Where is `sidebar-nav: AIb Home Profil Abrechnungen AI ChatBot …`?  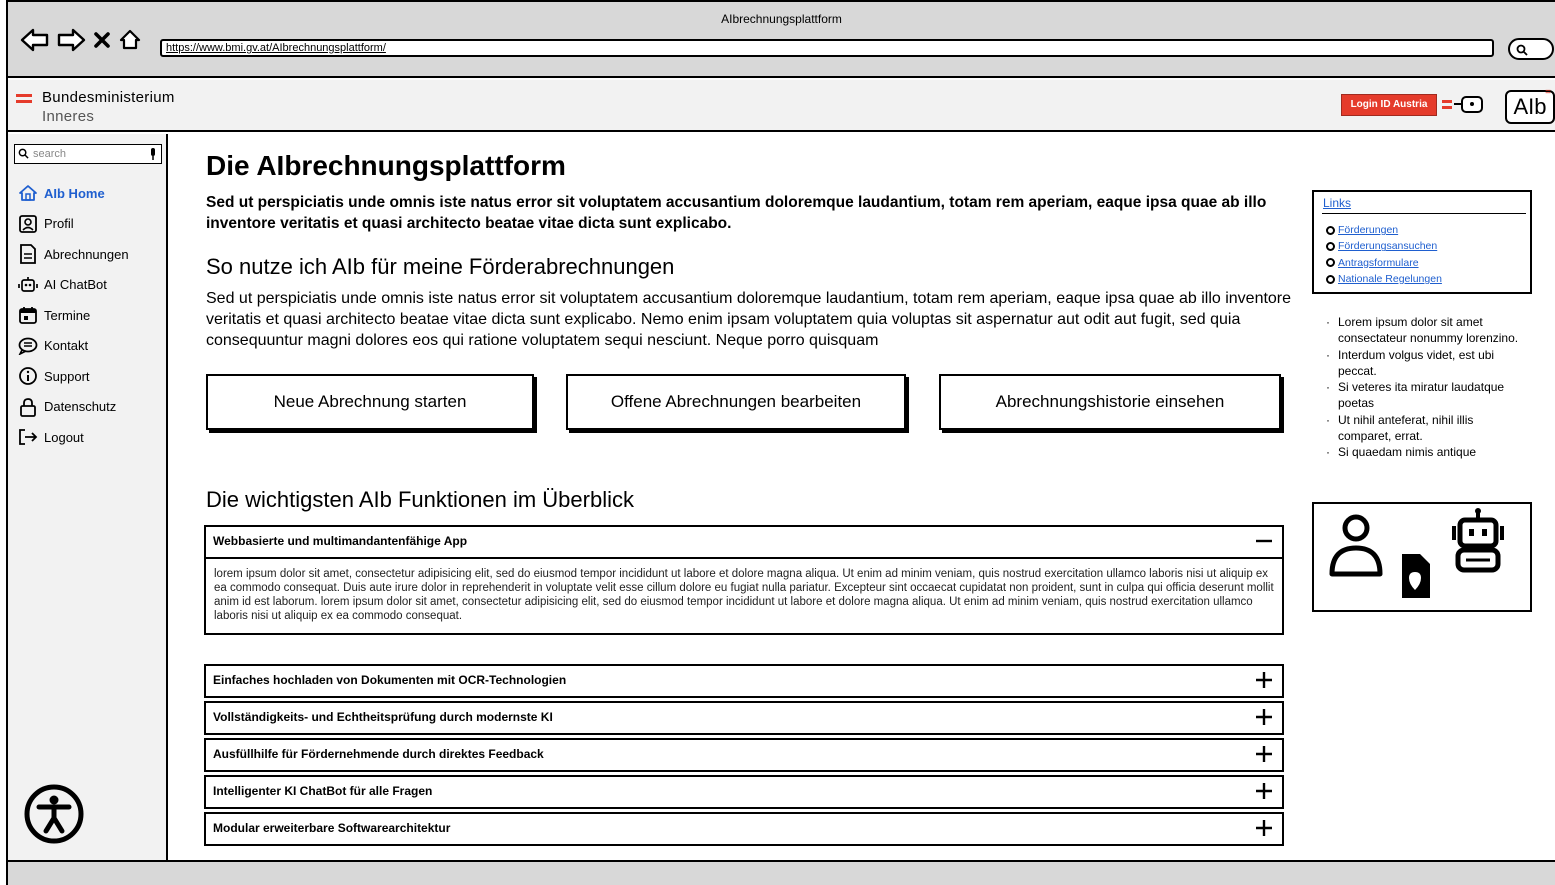 sidebar-nav: AIb Home Profil Abrechnungen AI ChatBot … is located at coordinates (73, 315).